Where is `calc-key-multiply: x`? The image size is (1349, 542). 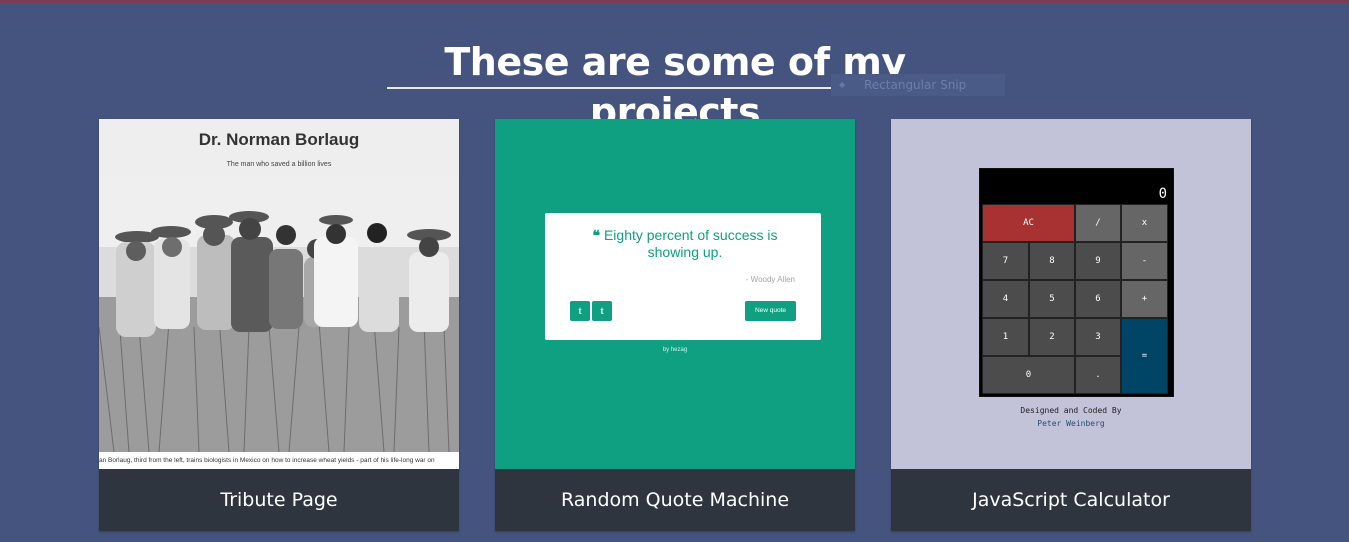 calc-key-multiply: x is located at coordinates (1144, 223).